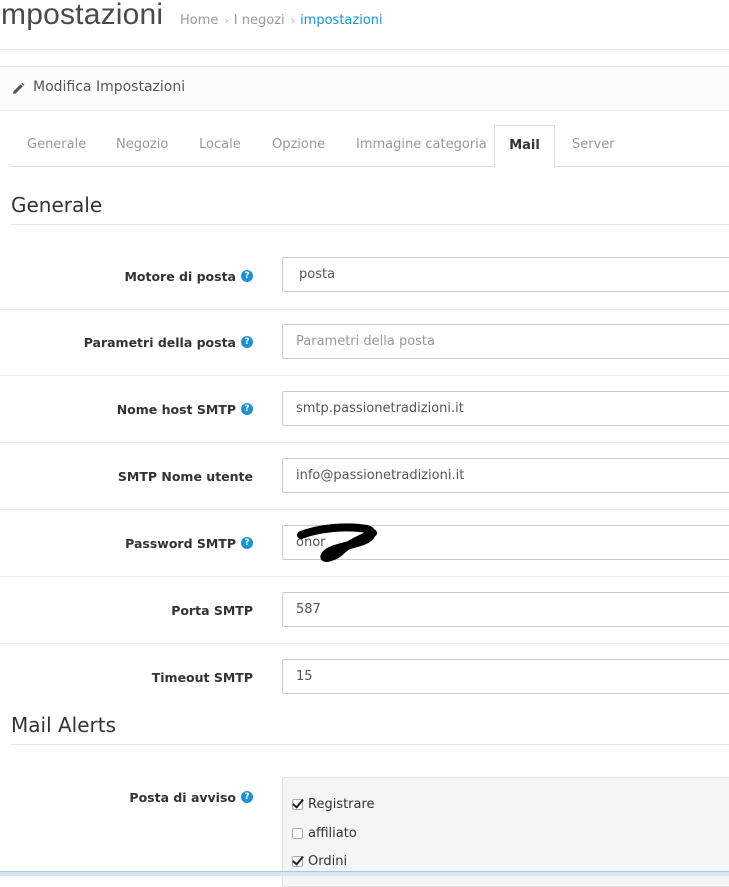  What do you see at coordinates (297, 833) in the screenshot?
I see `checkbox-unchecked-icon` at bounding box center [297, 833].